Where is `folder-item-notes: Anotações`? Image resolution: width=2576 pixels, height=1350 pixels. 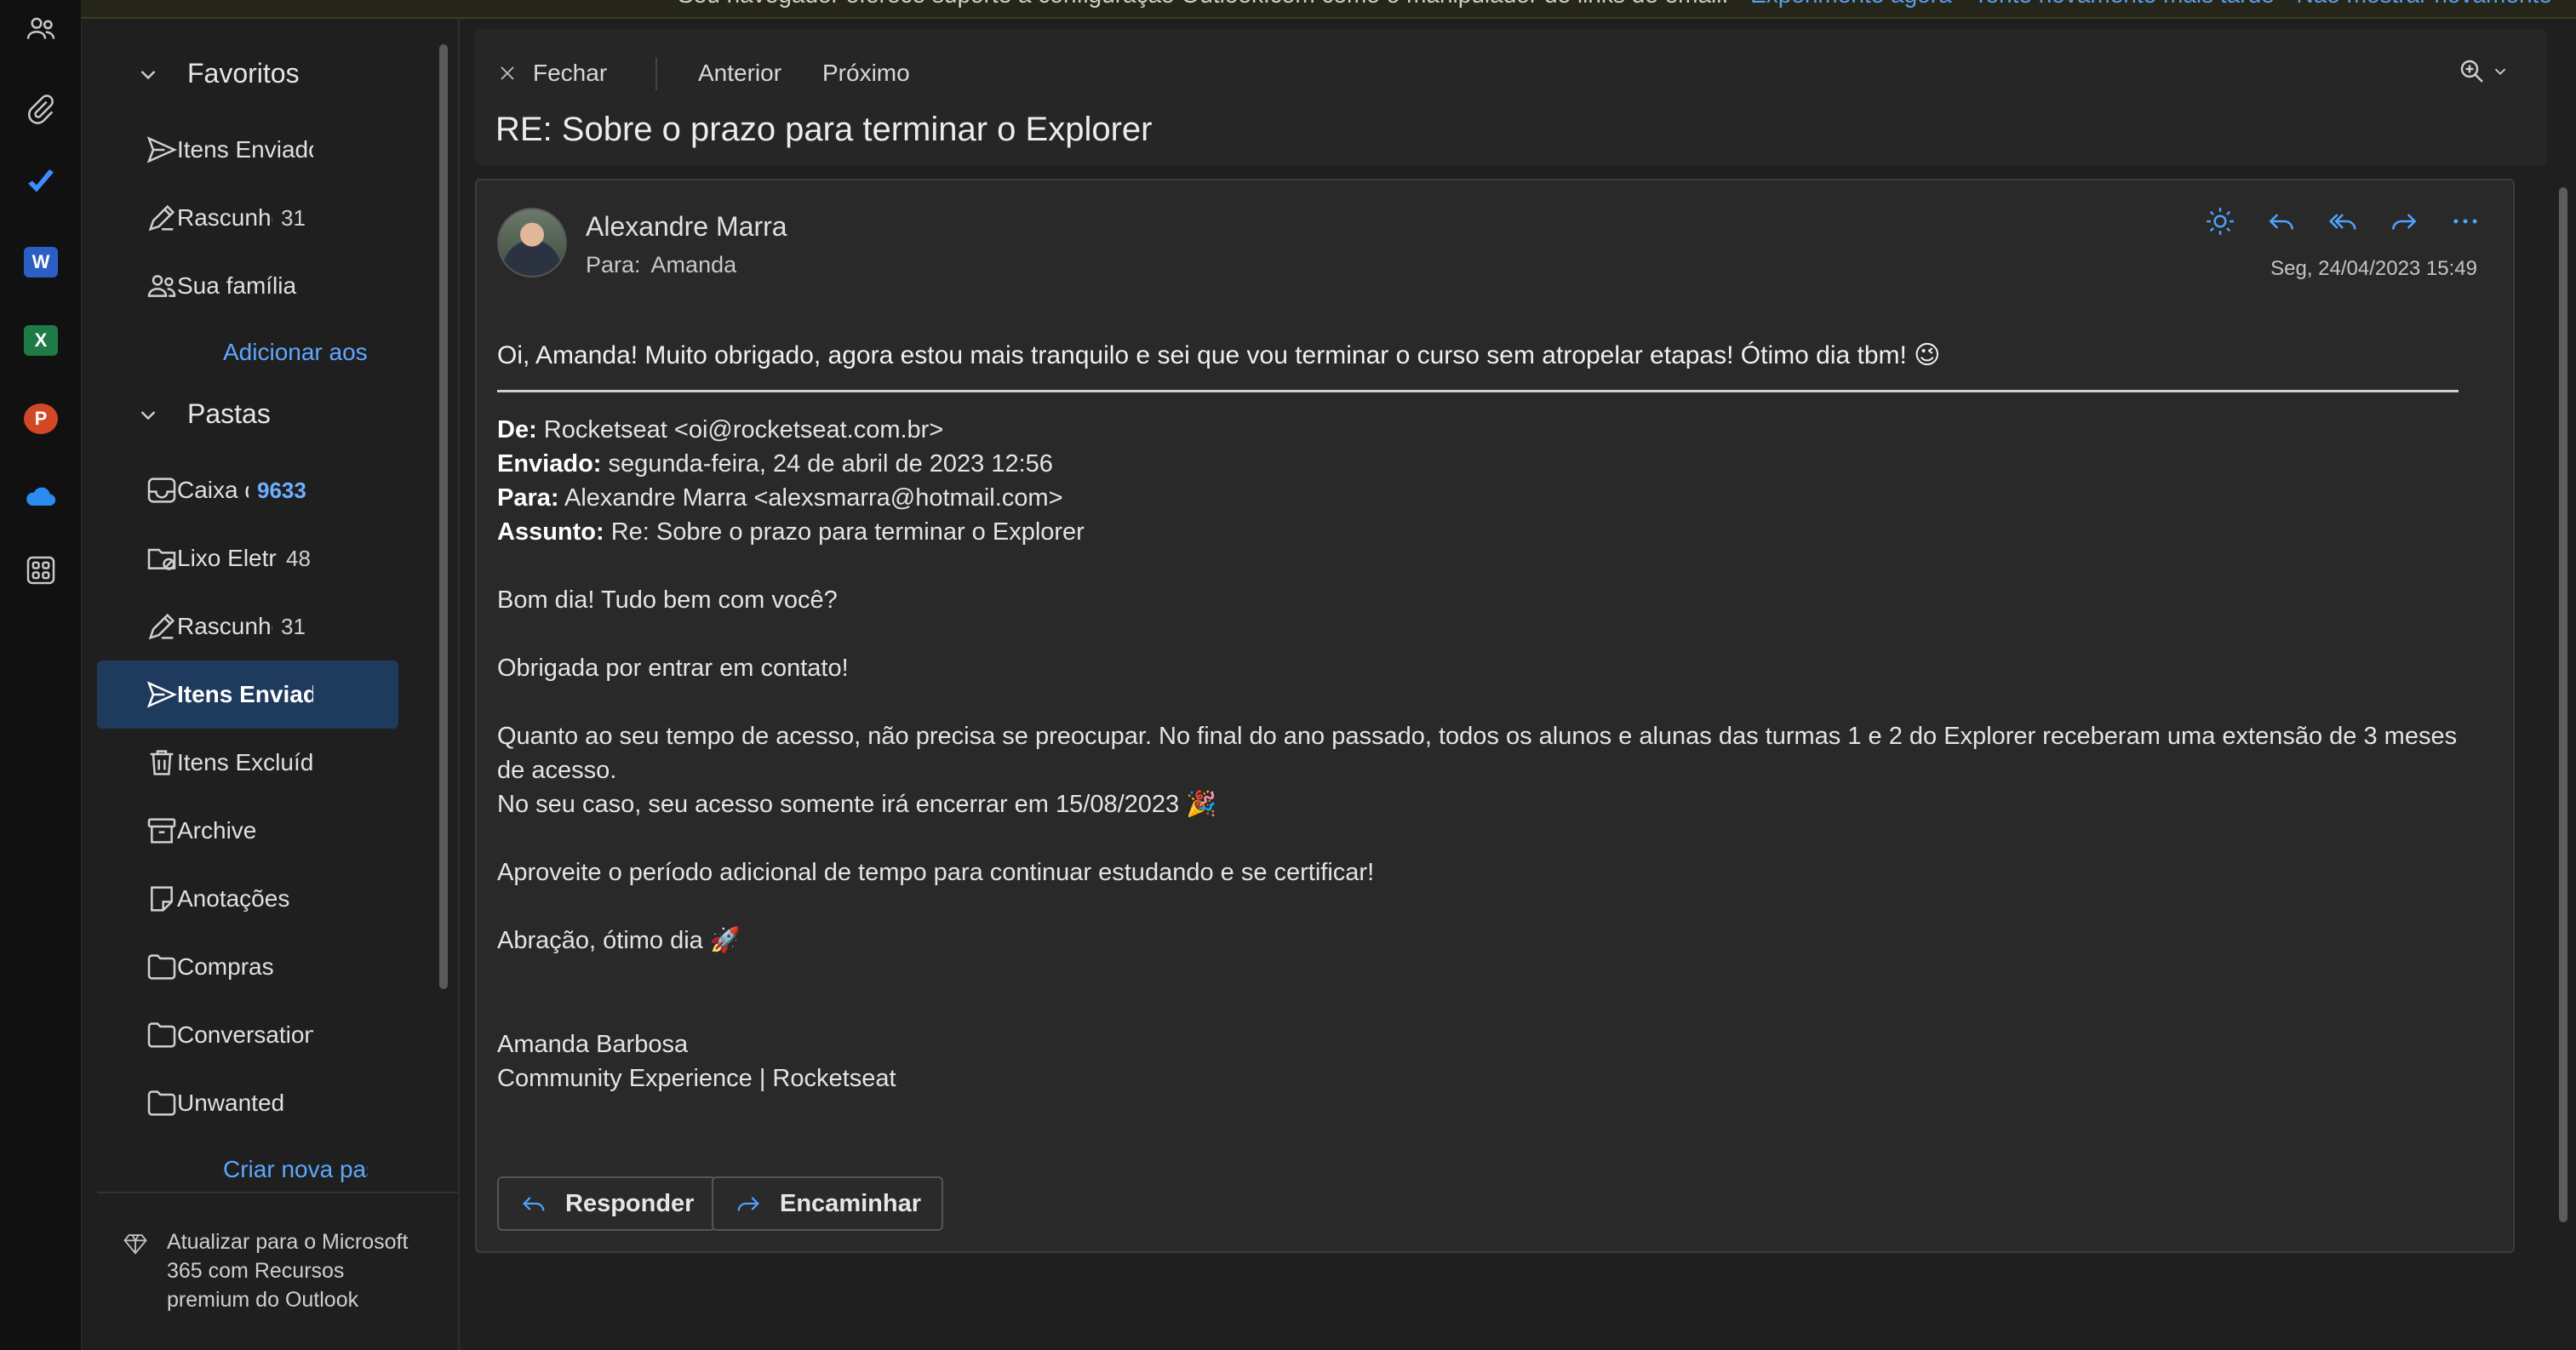
folder-item-notes: Anotações is located at coordinates (248, 899).